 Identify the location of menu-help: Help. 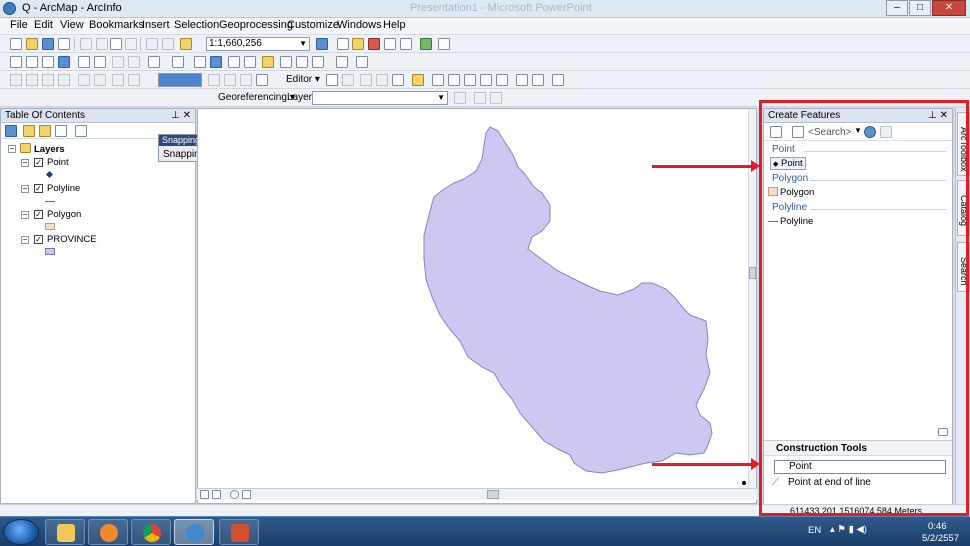
(394, 25).